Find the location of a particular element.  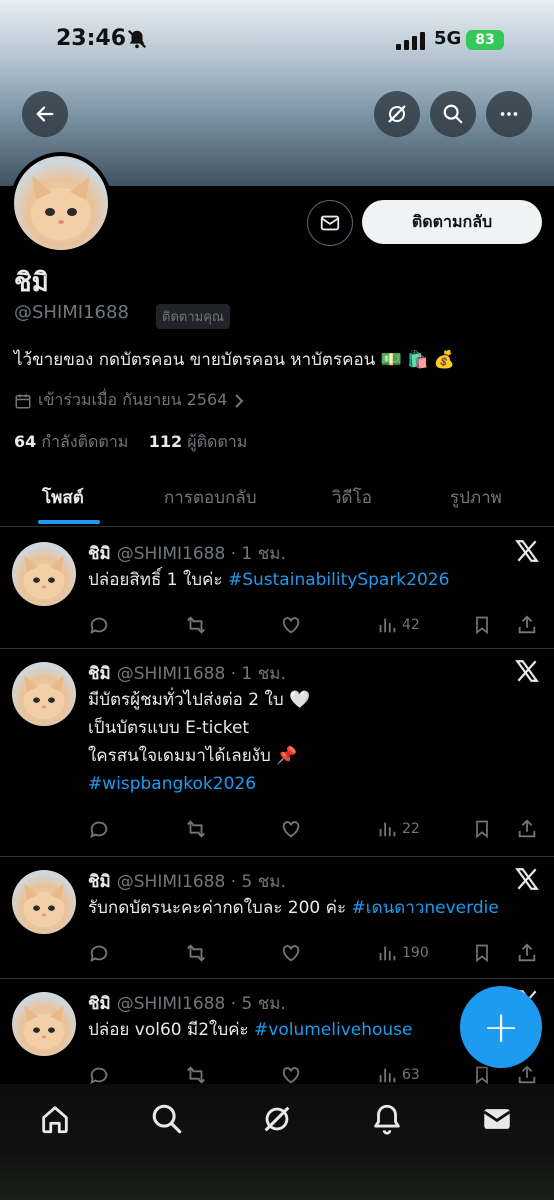

post-text: ปล่อย vol60 มี2ใบค่ะ #volumelivehouse is located at coordinates (250, 1030).